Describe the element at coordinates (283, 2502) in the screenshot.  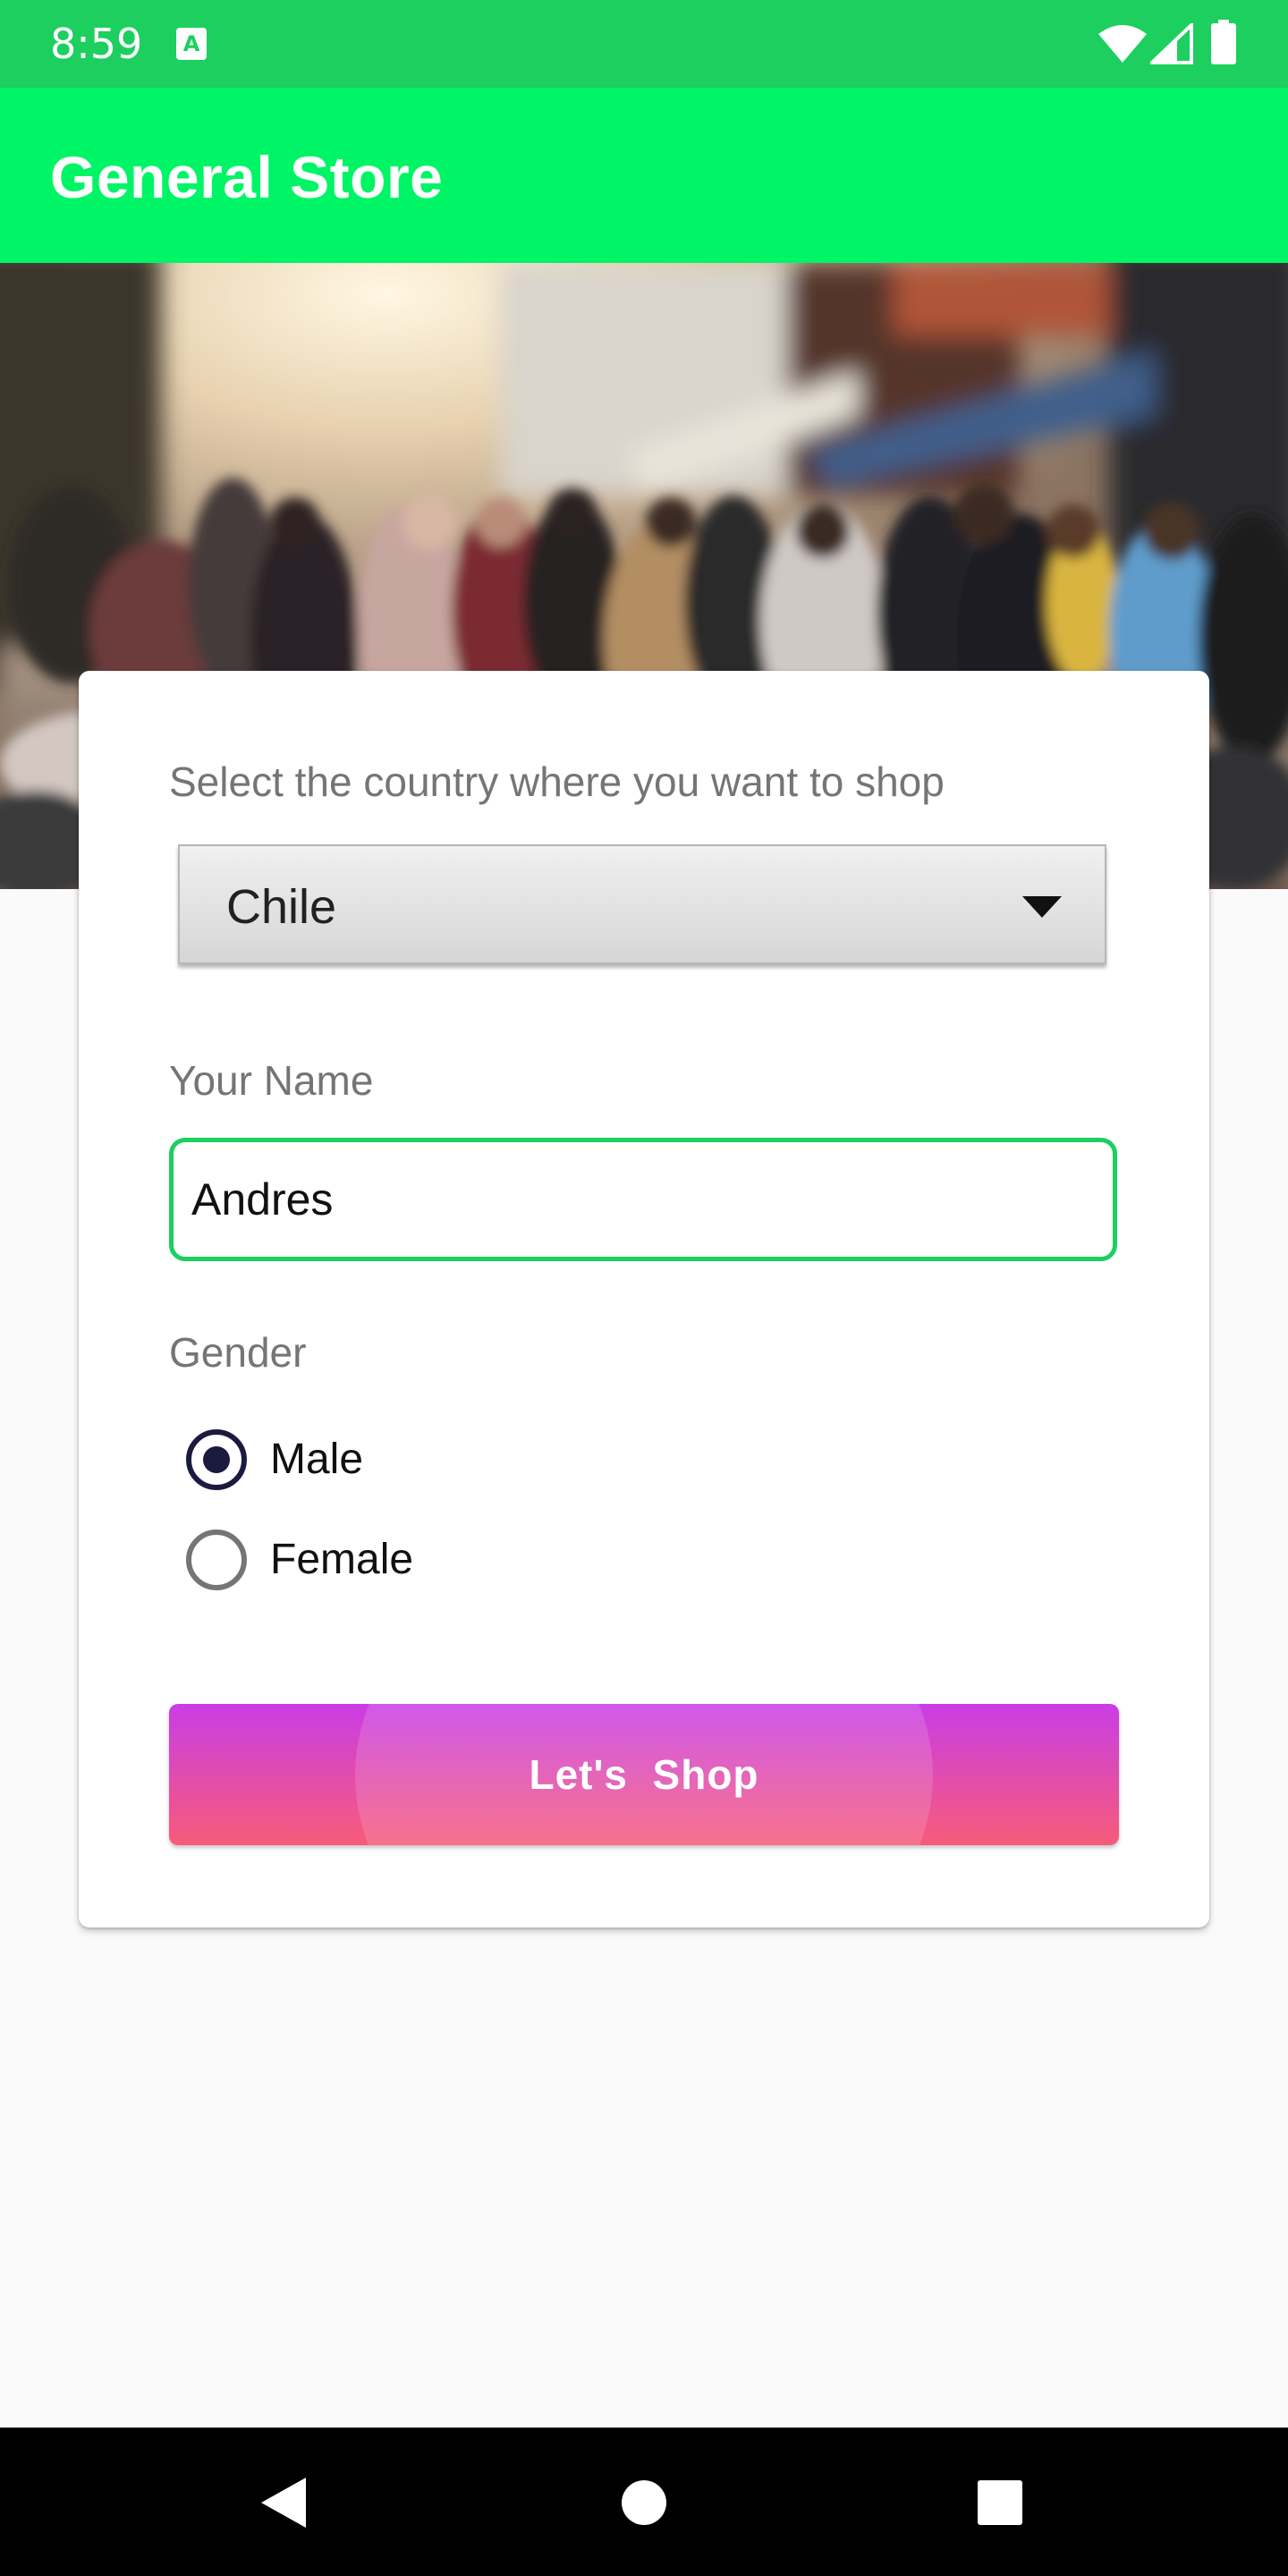
I see `back-icon` at that location.